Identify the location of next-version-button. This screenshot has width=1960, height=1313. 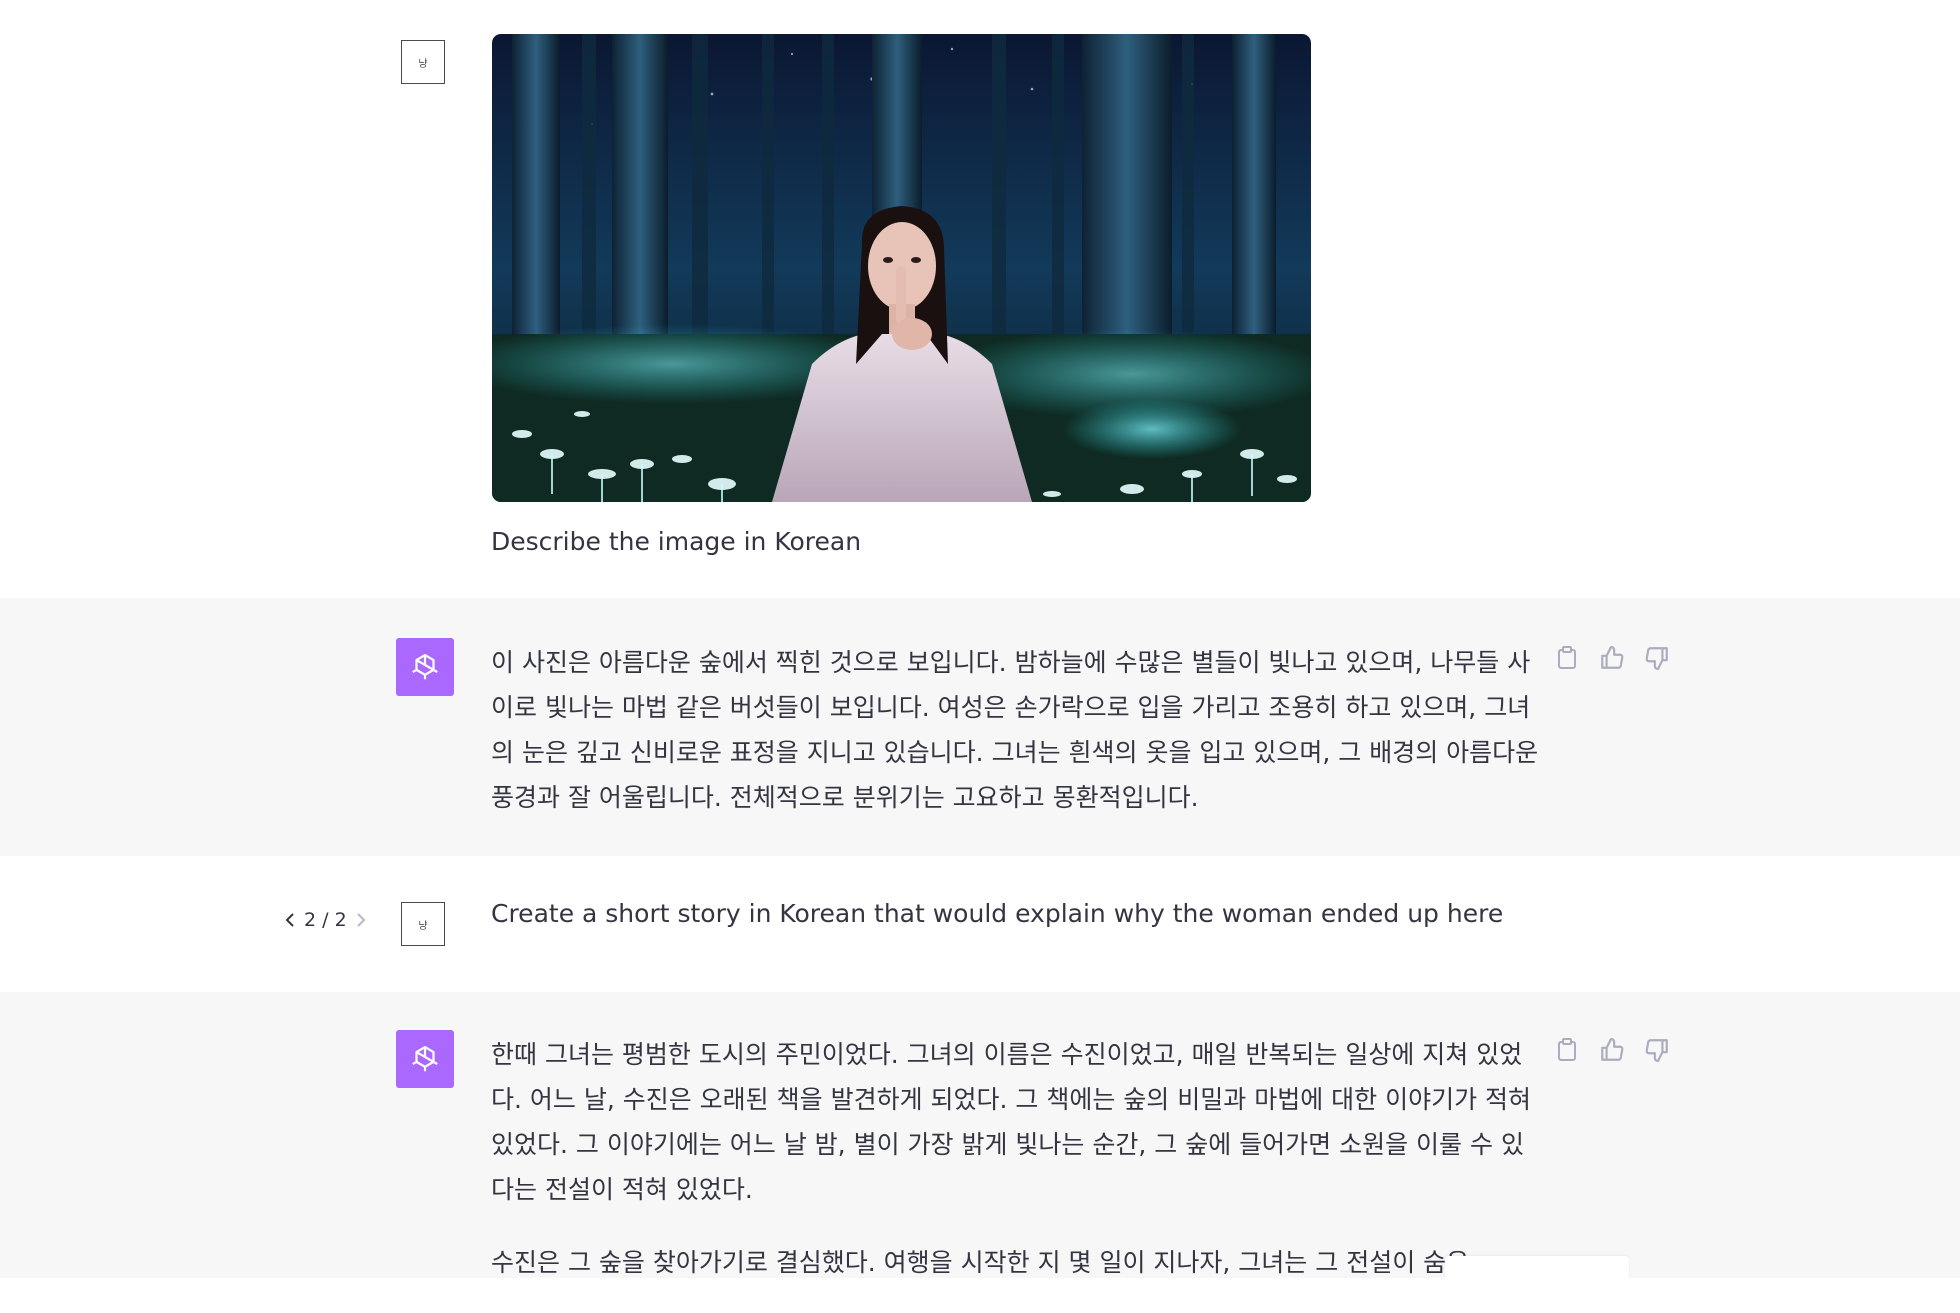
(361, 920).